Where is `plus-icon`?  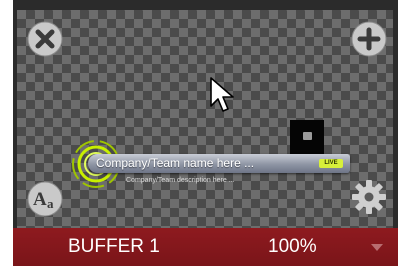 plus-icon is located at coordinates (369, 39).